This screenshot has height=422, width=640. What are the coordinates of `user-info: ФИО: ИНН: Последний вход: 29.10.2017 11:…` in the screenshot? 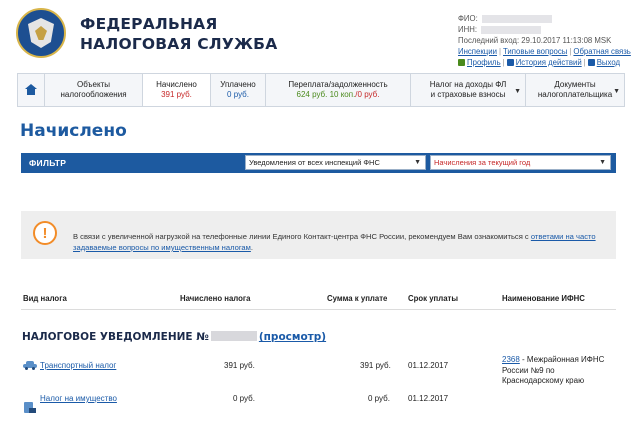 It's located at (544, 40).